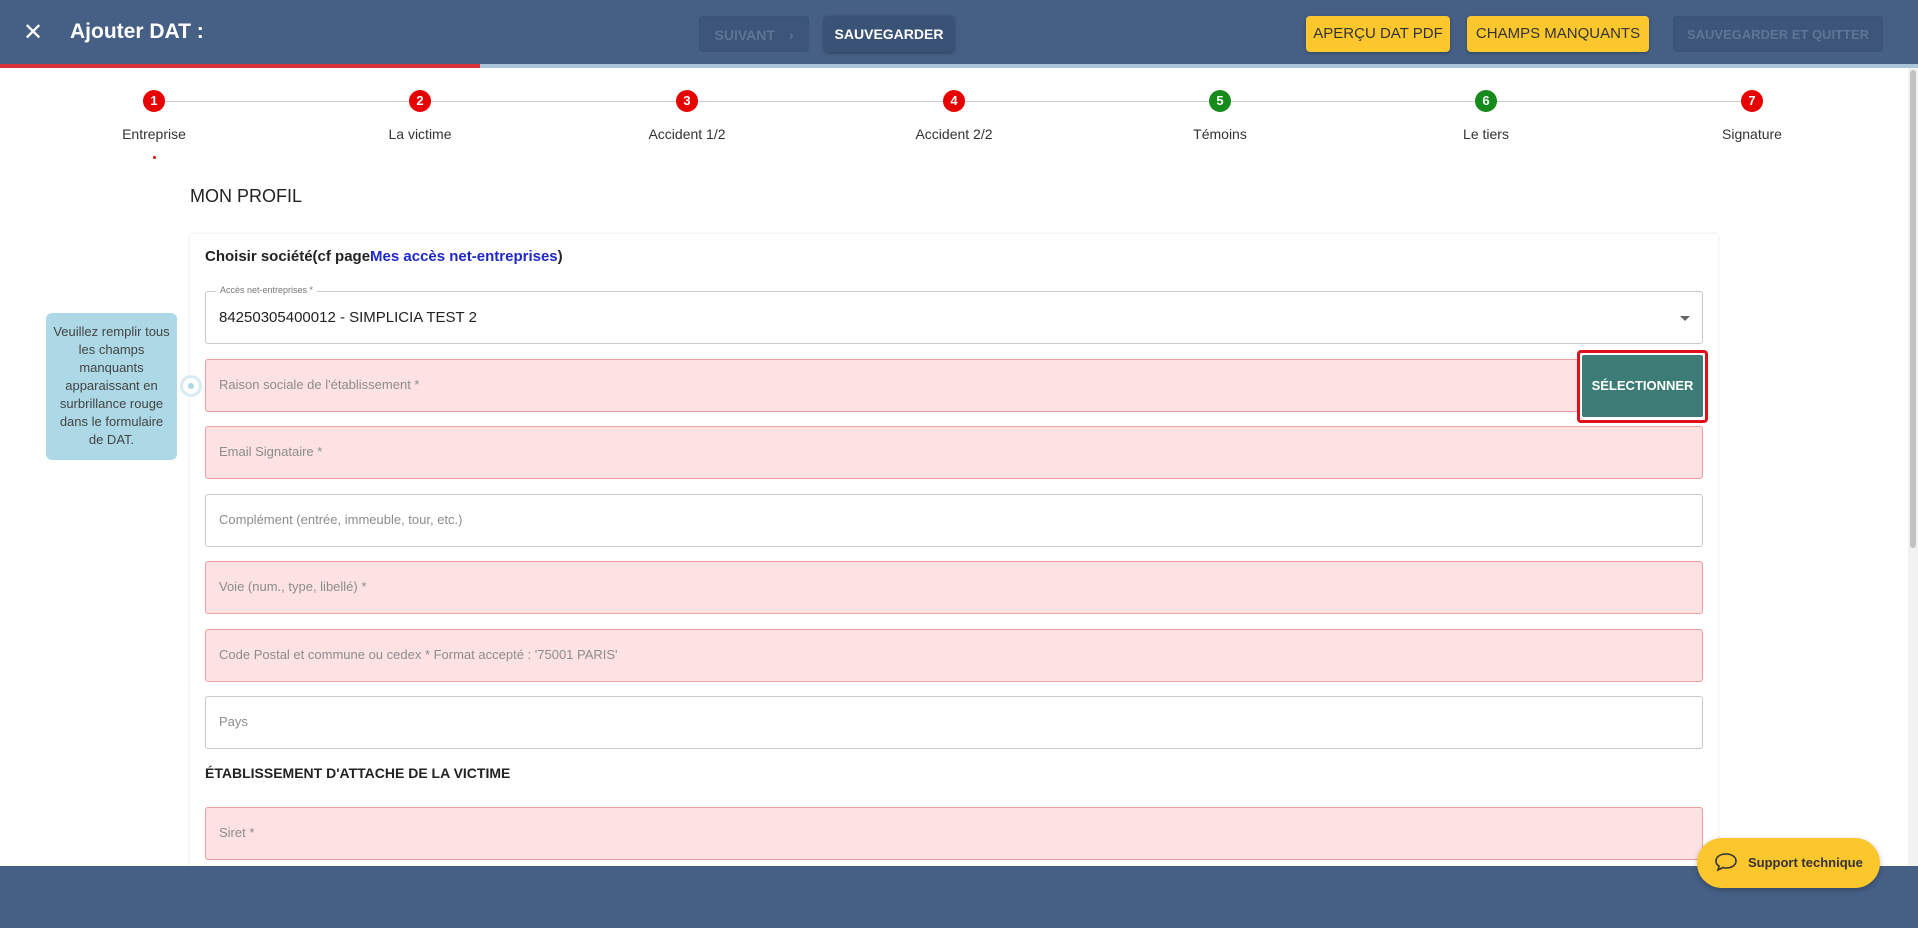 This screenshot has width=1918, height=928. Describe the element at coordinates (1220, 116) in the screenshot. I see `step-temoins: 5 Témoins` at that location.